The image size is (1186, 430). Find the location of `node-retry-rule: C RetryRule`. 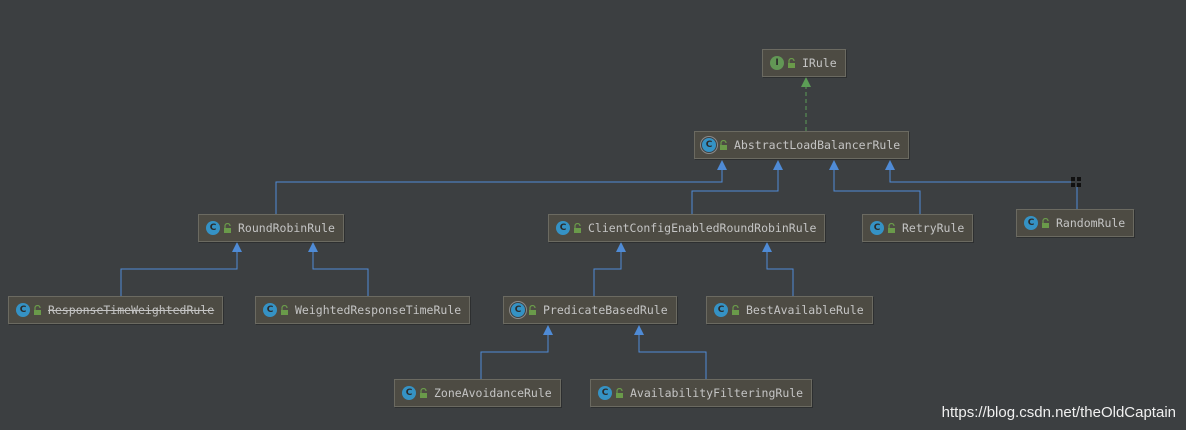

node-retry-rule: C RetryRule is located at coordinates (918, 228).